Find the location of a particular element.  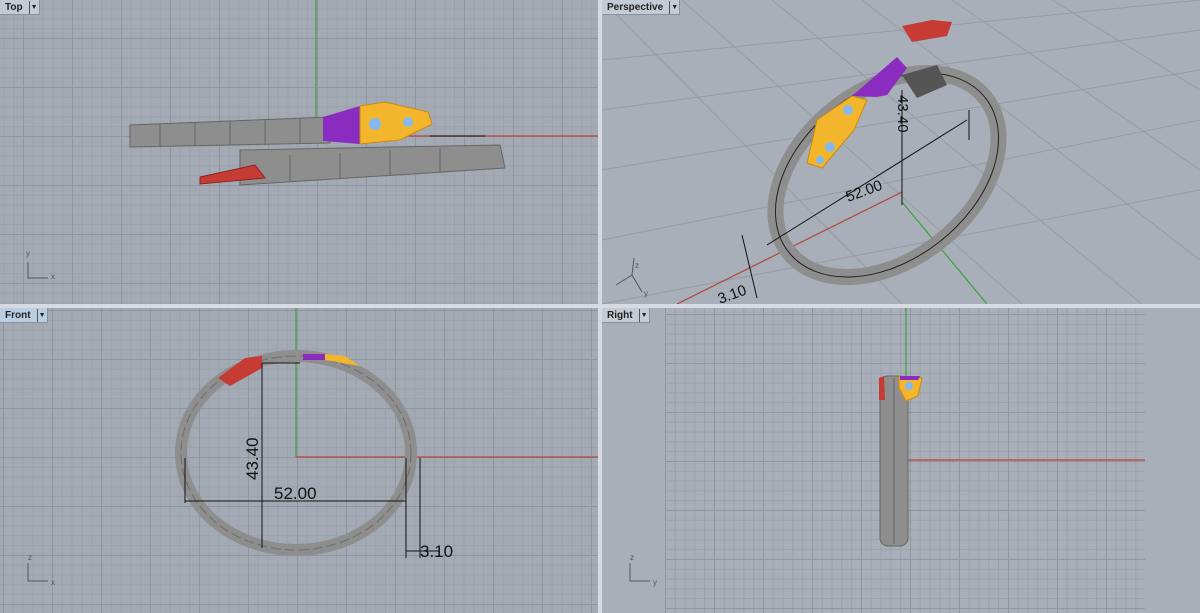

viewport-title: Front is located at coordinates (18, 315).